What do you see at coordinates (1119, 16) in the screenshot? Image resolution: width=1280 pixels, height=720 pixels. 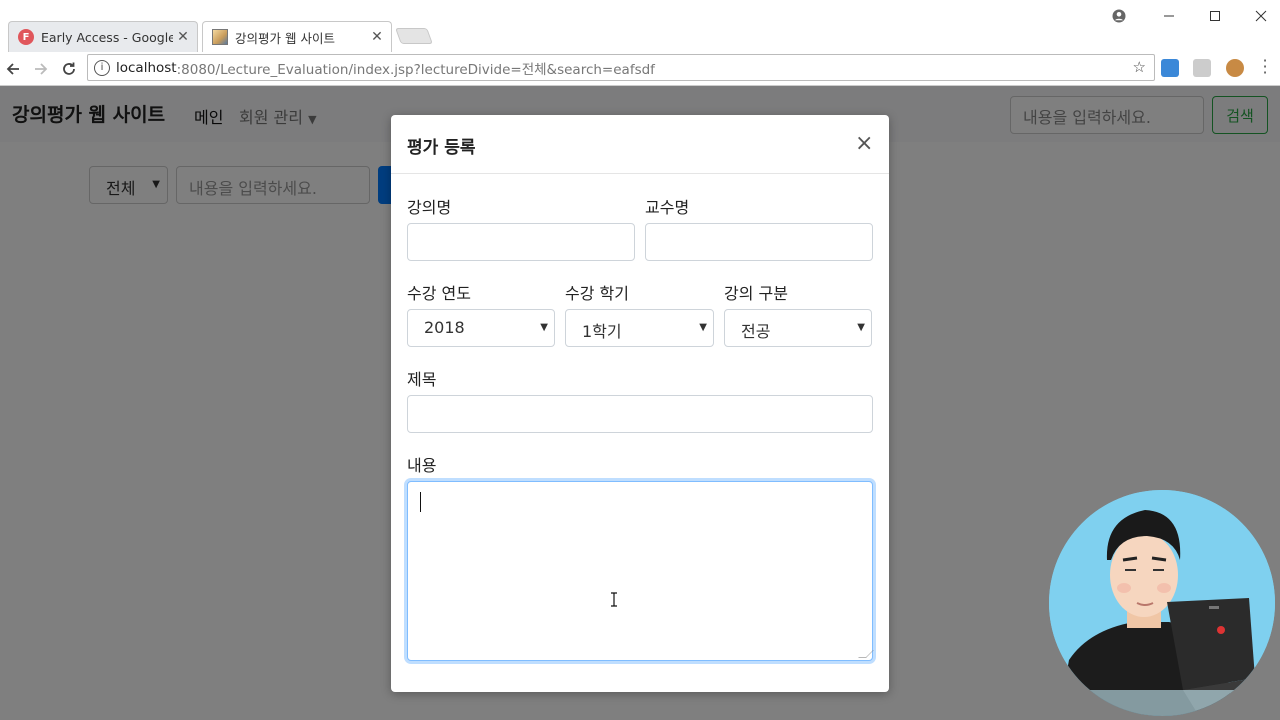 I see `profile-icon` at bounding box center [1119, 16].